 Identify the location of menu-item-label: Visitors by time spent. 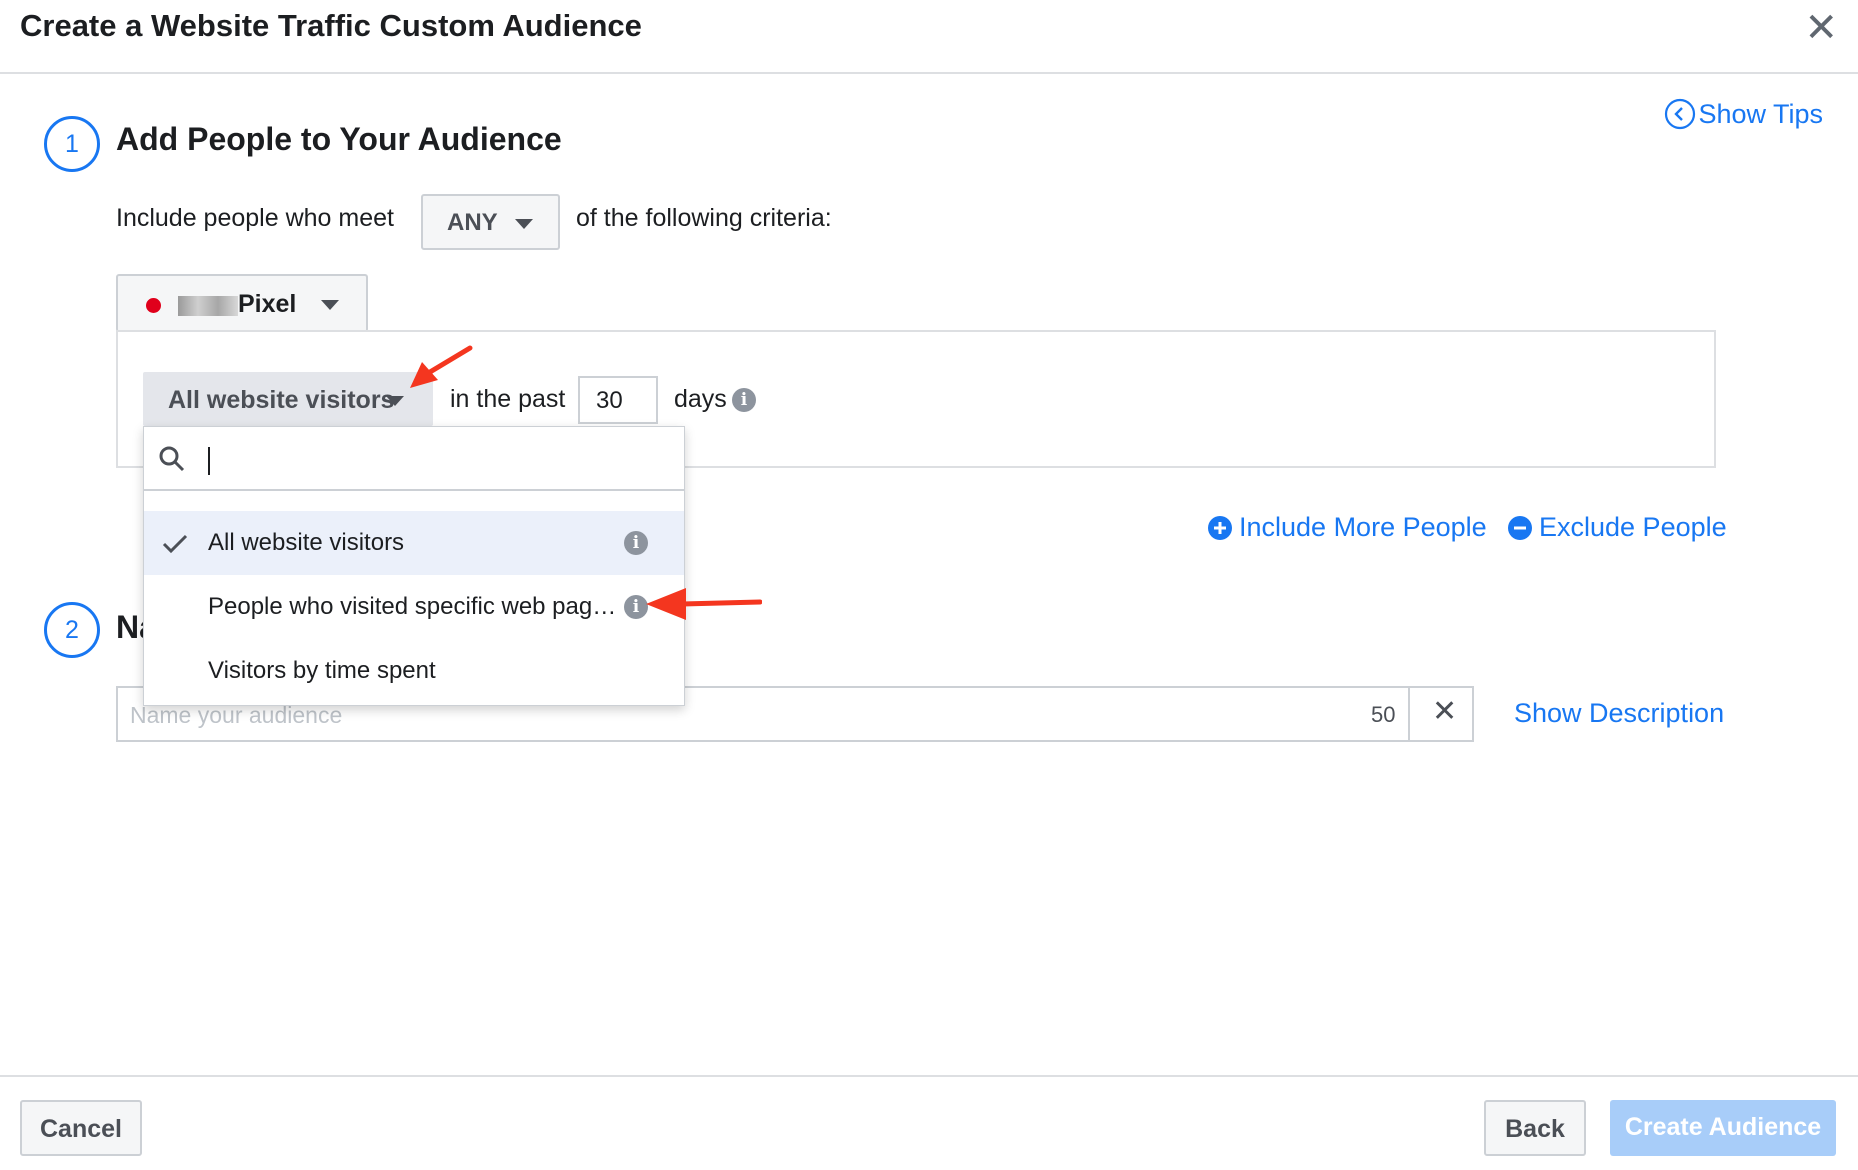
(322, 670).